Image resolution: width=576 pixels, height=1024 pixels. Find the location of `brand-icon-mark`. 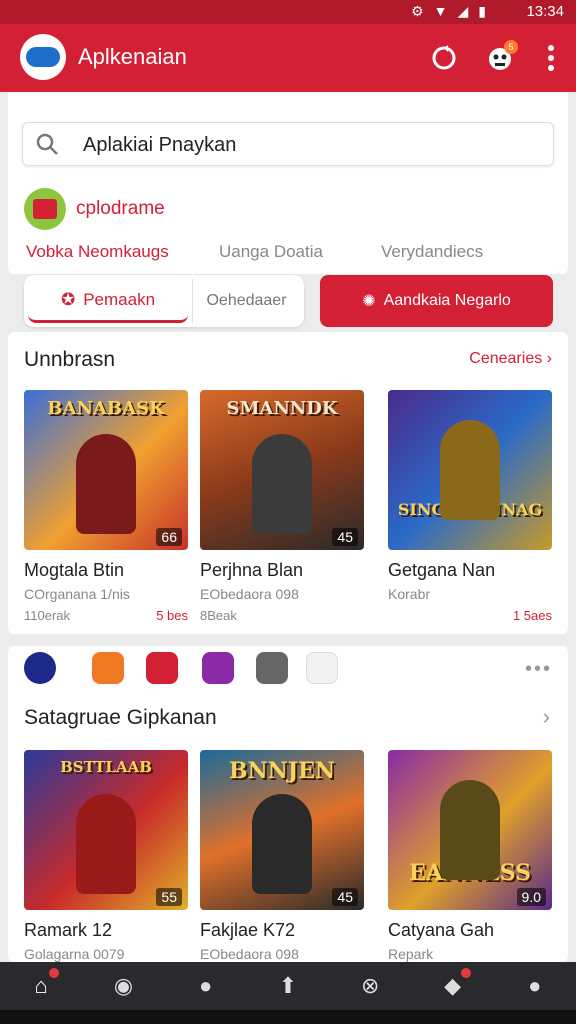

brand-icon-mark is located at coordinates (45, 209).